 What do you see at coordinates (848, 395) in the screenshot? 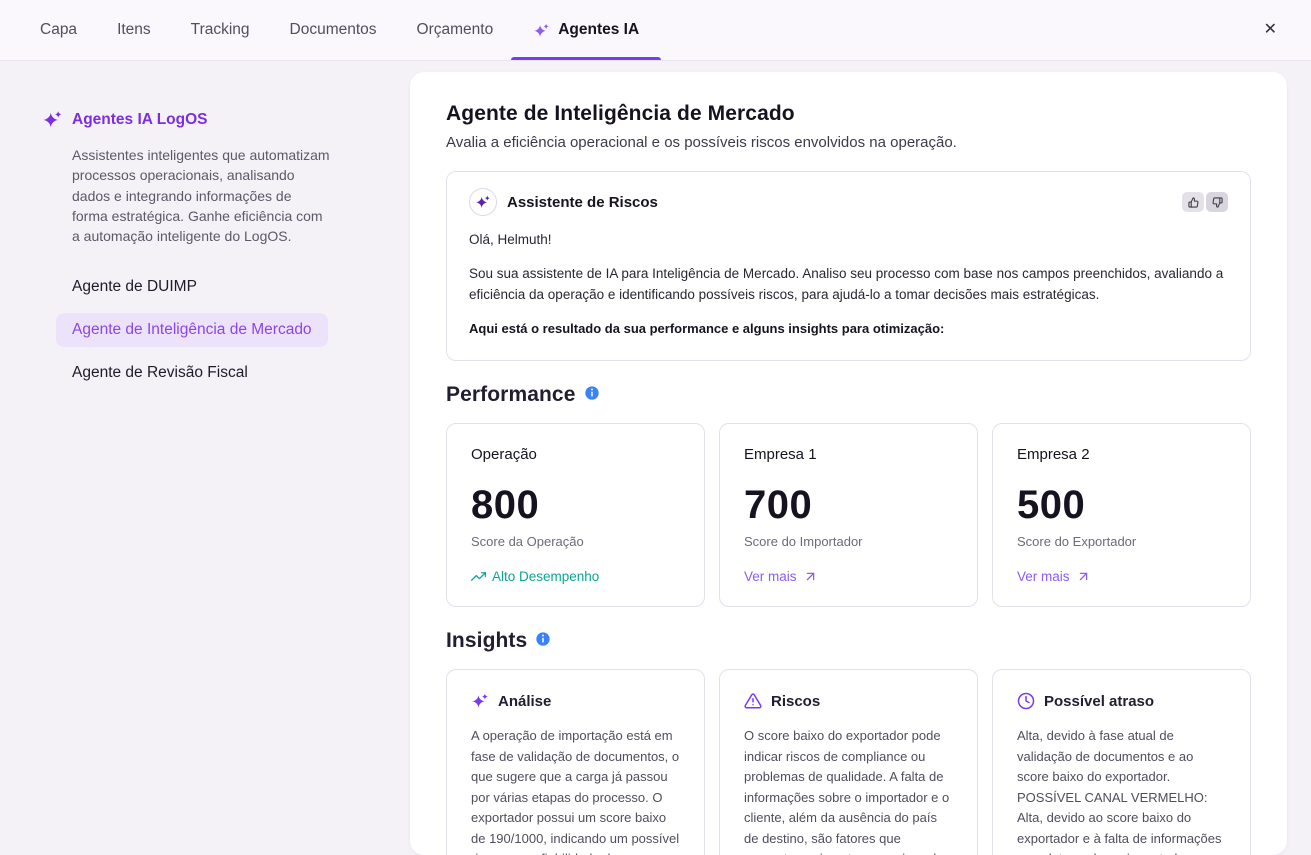
I see `performance-section-heading: Performance` at bounding box center [848, 395].